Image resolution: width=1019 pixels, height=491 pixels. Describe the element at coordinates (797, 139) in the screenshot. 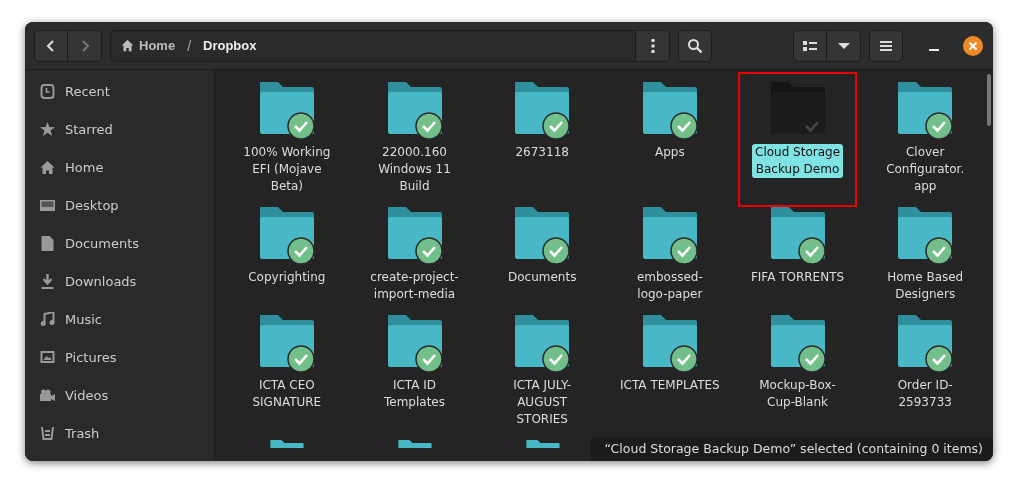

I see `folder-item: Cloud Storage Backup Demo` at that location.